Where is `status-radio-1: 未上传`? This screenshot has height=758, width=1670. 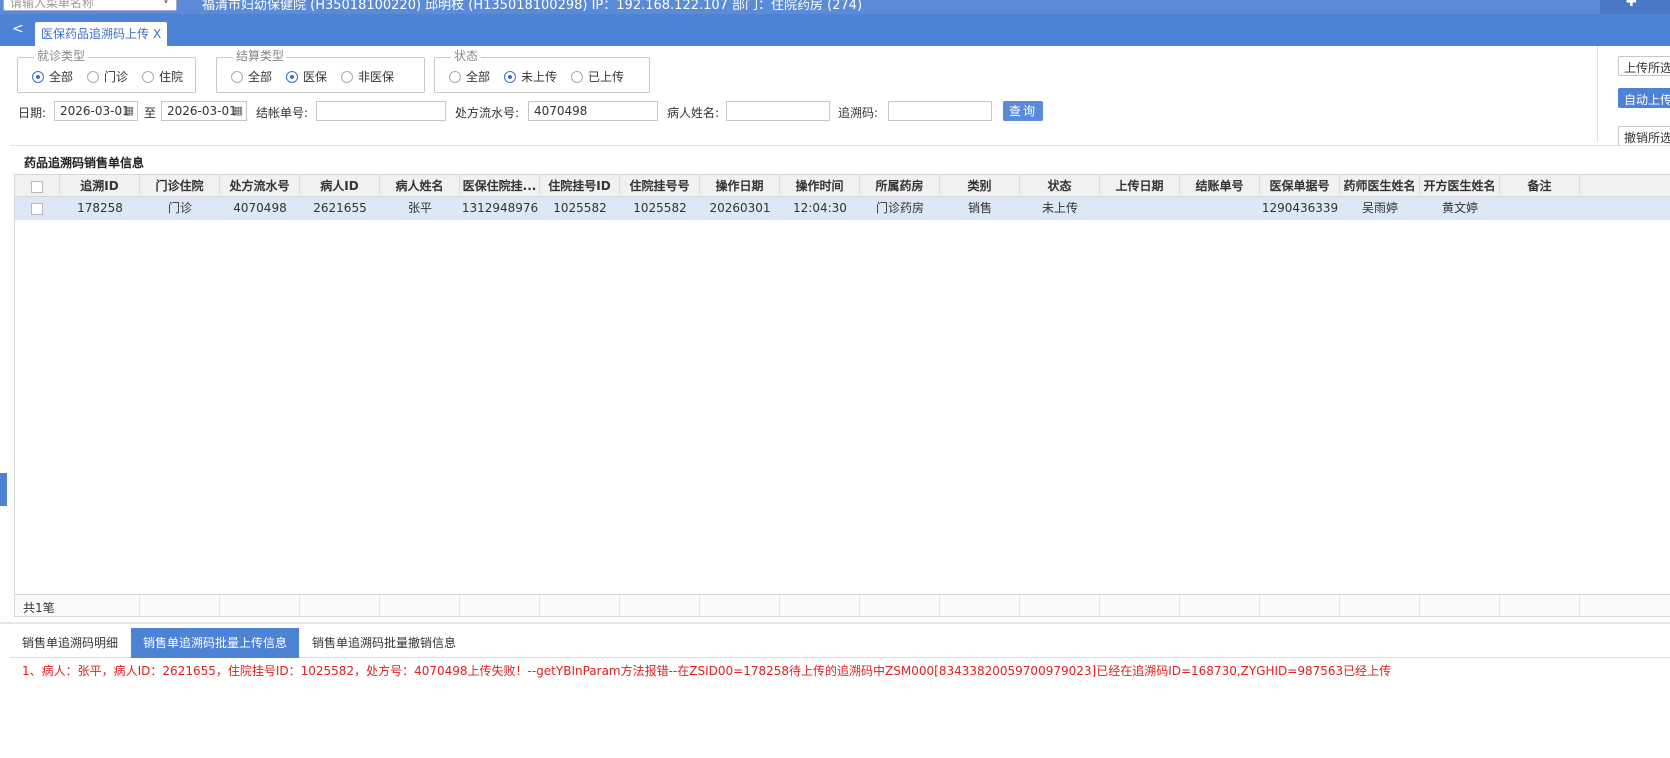 status-radio-1: 未上传 is located at coordinates (530, 76).